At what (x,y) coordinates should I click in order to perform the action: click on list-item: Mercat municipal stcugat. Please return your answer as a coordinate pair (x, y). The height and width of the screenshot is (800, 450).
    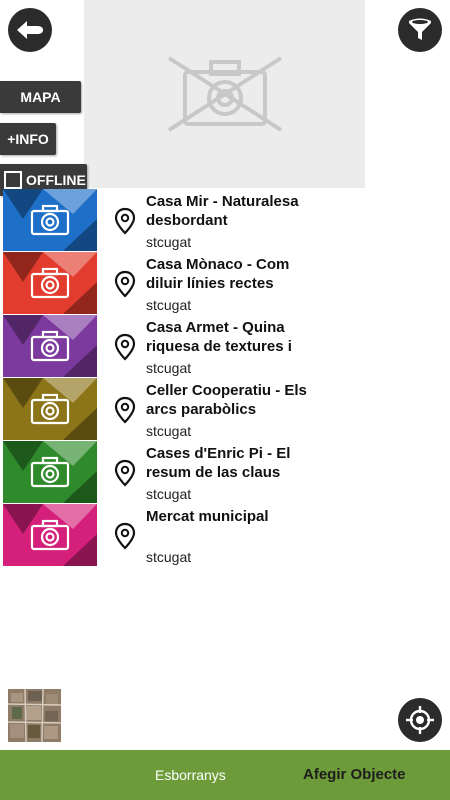
    Looking at the image, I should click on (225, 535).